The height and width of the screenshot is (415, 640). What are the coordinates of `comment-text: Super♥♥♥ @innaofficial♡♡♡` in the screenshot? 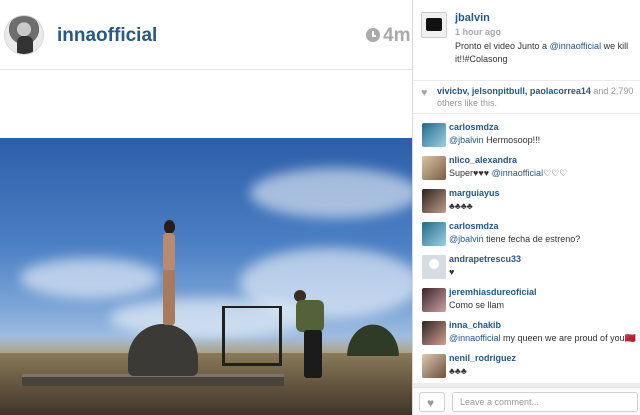 It's located at (543, 173).